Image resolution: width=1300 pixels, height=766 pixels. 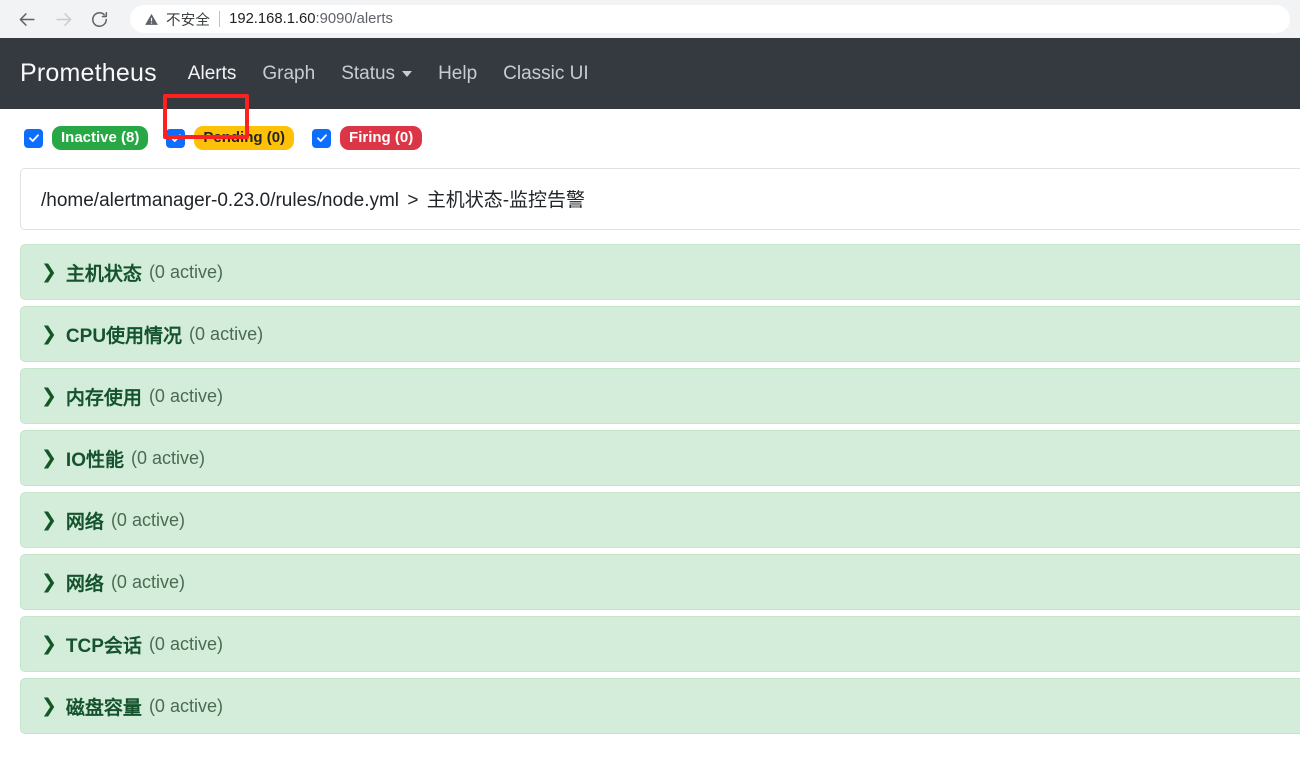 I want to click on alert-group-name: IO性能, so click(x=94, y=460).